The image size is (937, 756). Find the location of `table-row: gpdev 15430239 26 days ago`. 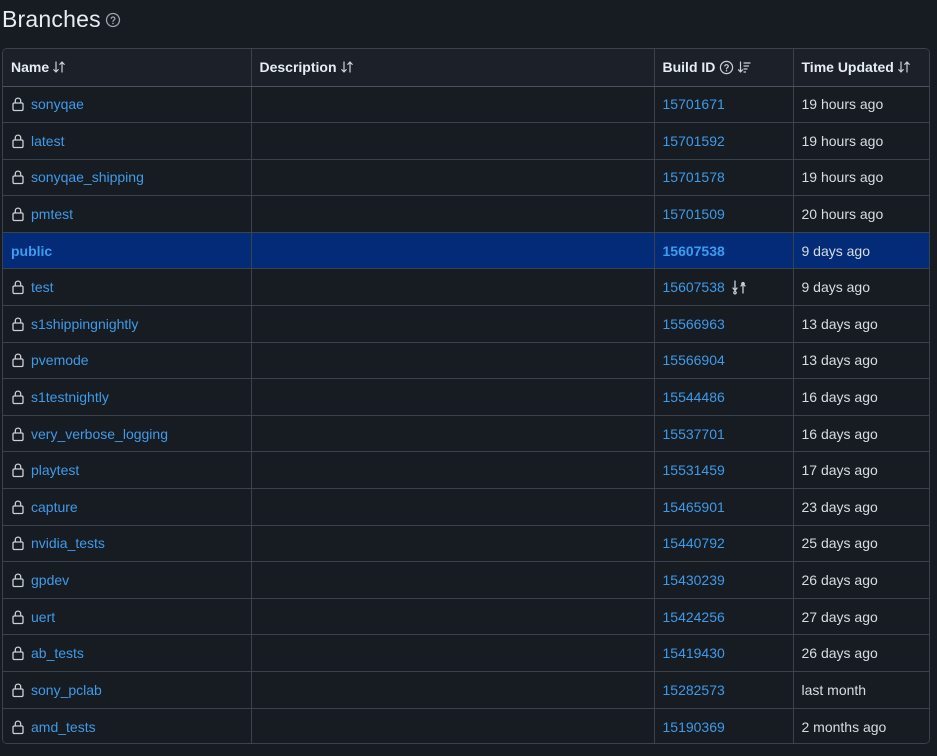

table-row: gpdev 15430239 26 days ago is located at coordinates (466, 580).